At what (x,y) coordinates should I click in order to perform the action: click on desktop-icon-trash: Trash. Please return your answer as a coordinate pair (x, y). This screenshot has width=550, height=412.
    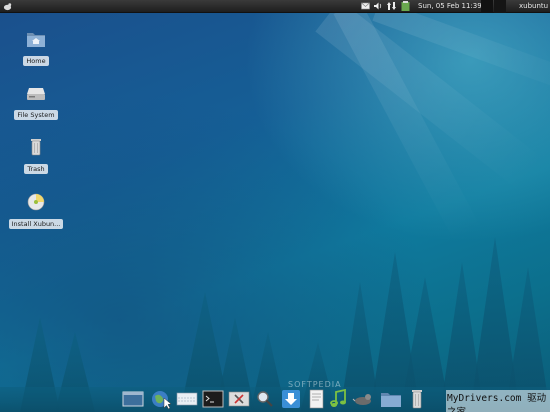
    Looking at the image, I should click on (36, 156).